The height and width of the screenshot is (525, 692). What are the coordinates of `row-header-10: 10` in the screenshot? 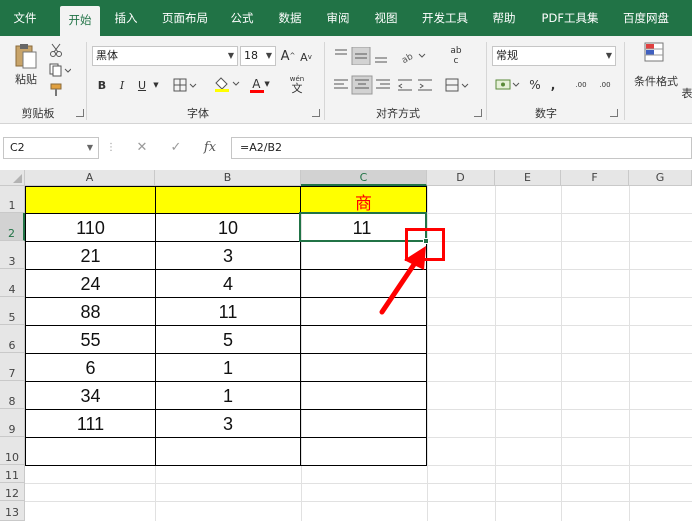 It's located at (12, 451).